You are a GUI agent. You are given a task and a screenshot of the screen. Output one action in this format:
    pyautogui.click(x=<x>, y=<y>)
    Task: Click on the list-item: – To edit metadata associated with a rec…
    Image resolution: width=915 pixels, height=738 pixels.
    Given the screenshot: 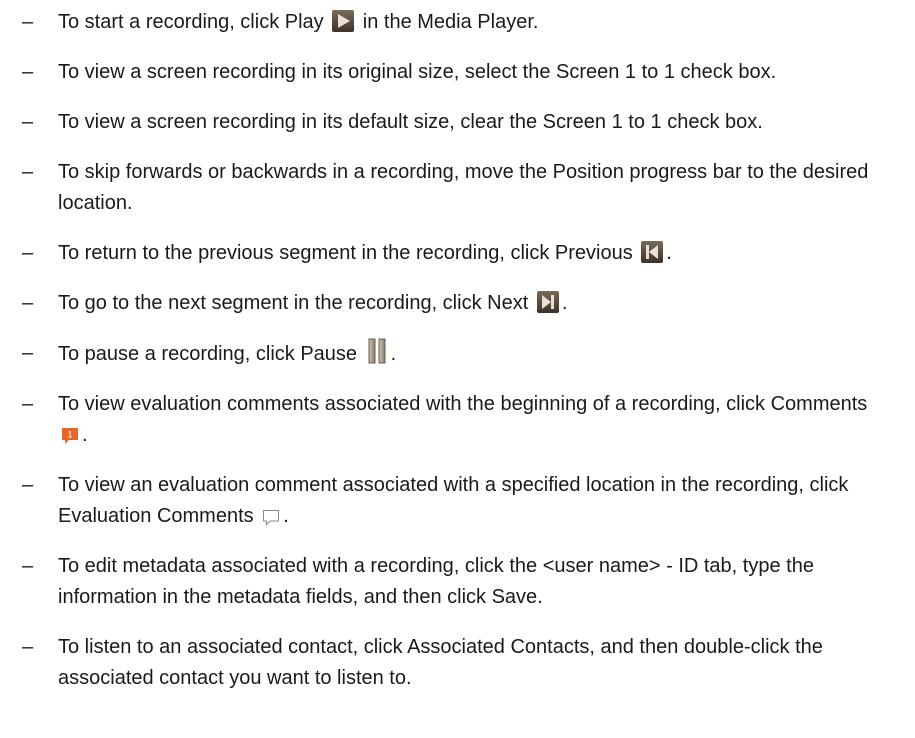 What is the action you would take?
    pyautogui.click(x=457, y=582)
    